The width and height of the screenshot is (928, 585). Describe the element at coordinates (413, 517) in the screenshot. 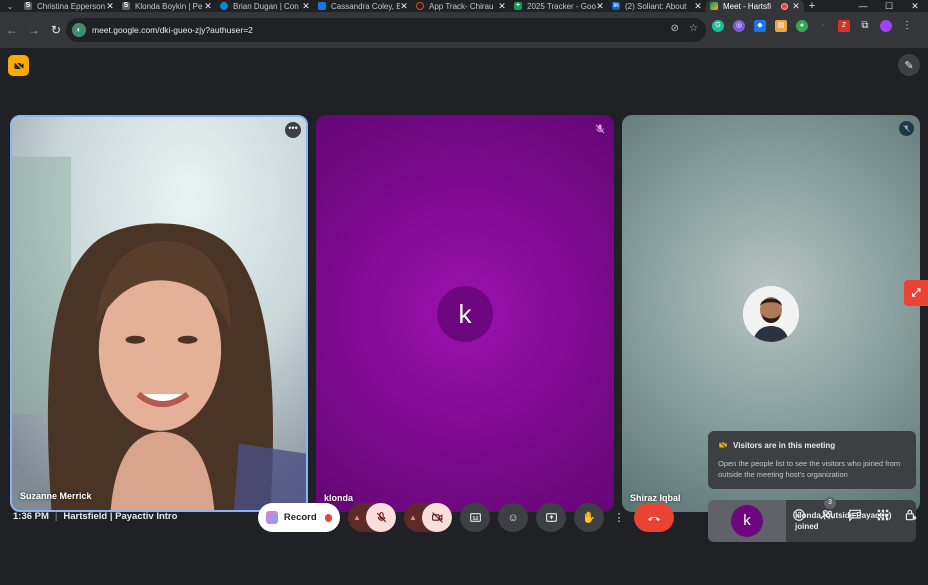

I see `video-options-chevron-icon: ▲` at that location.